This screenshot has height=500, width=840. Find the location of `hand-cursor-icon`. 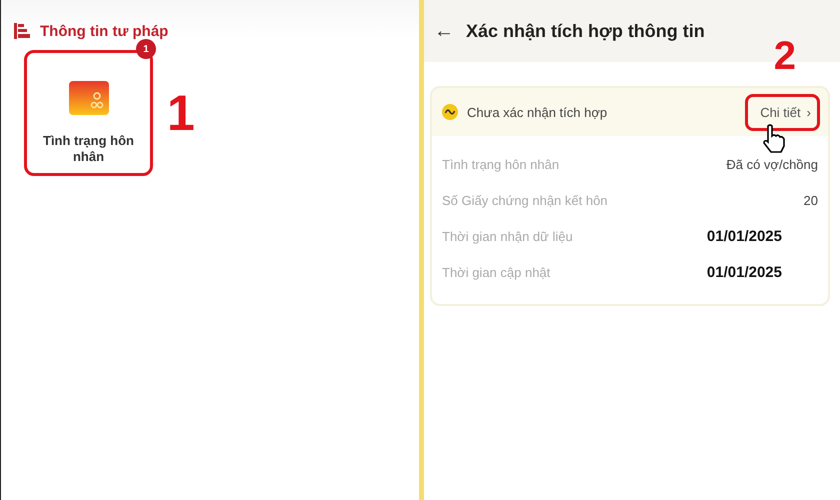

hand-cursor-icon is located at coordinates (774, 139).